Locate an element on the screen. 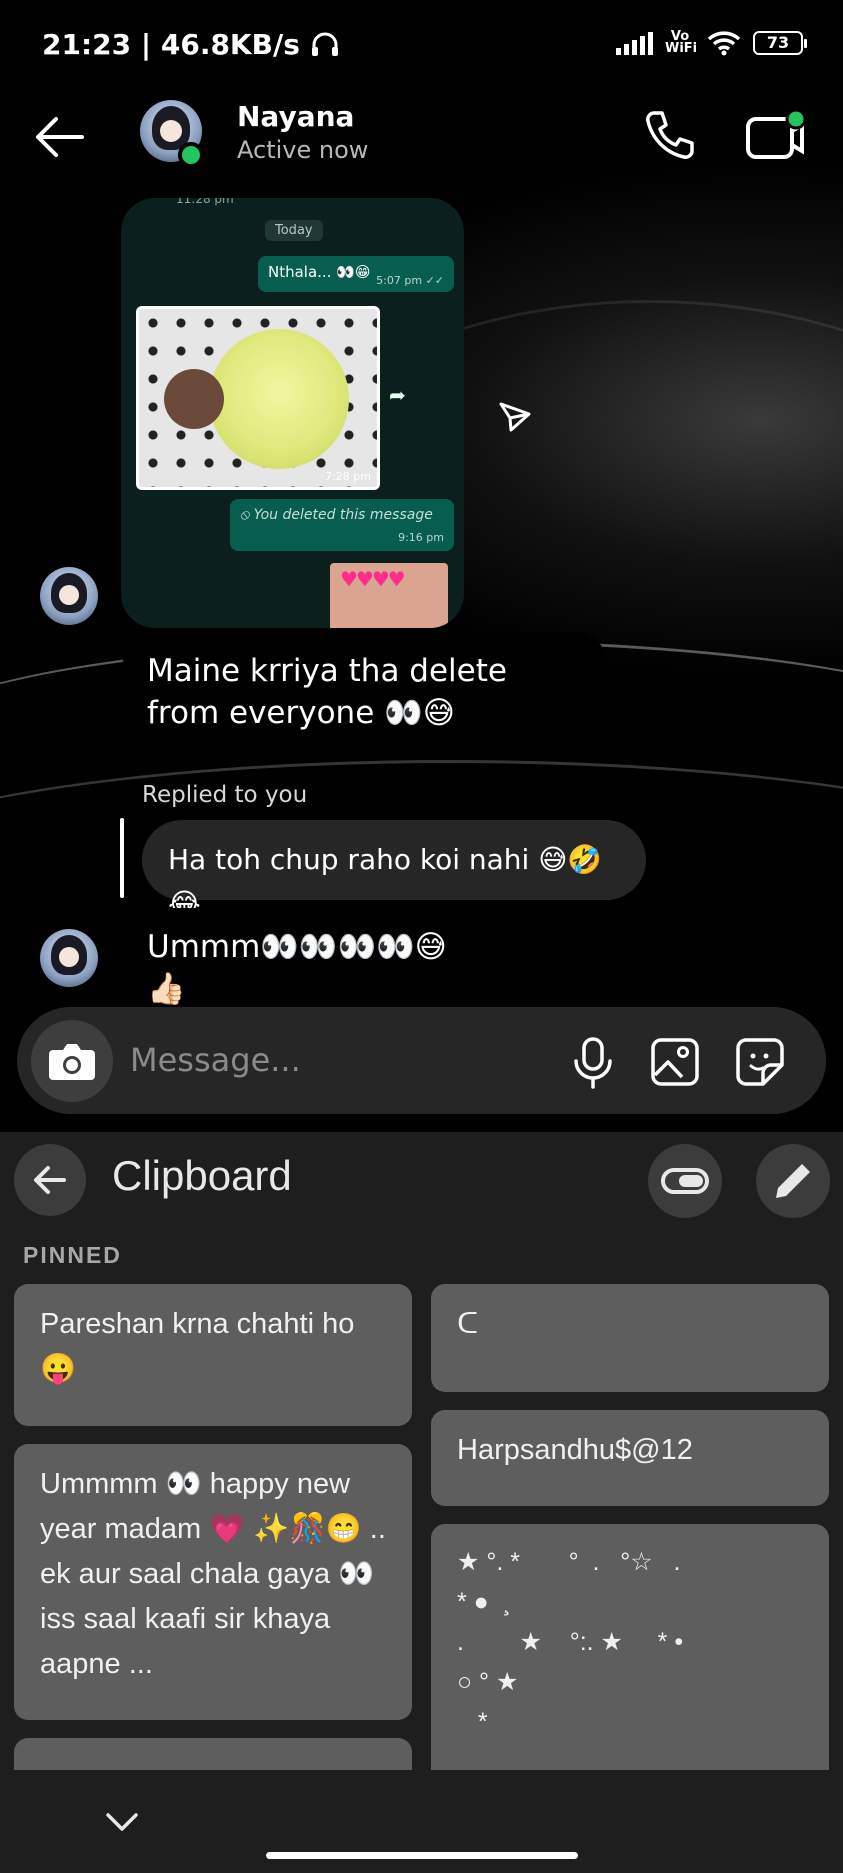 The height and width of the screenshot is (1873, 843). chat-header: Nayana Active now is located at coordinates (421, 145).